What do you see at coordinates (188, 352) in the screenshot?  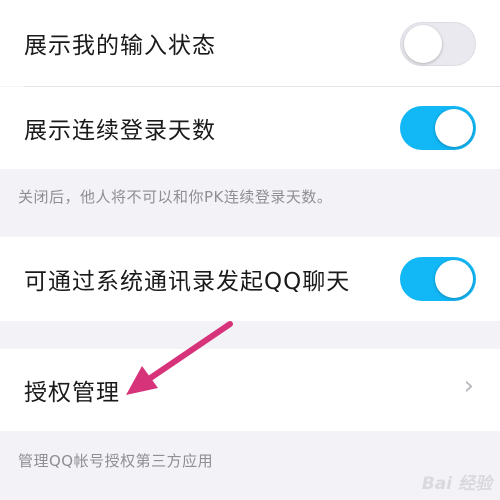 I see `arrow-shaft` at bounding box center [188, 352].